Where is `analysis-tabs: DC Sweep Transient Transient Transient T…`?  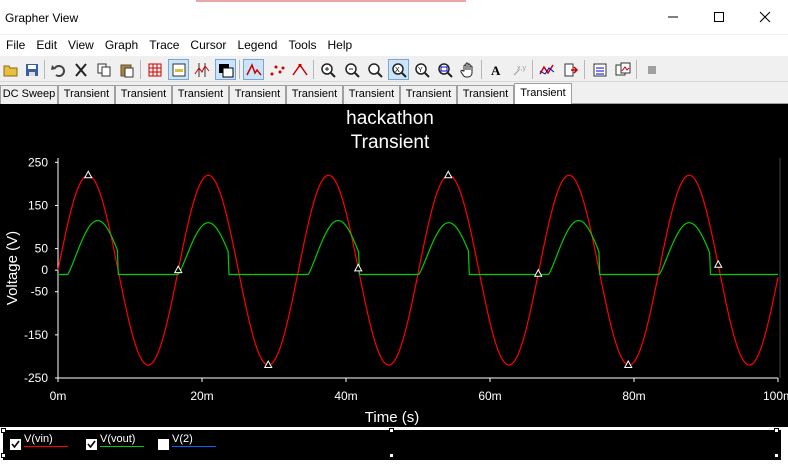 analysis-tabs: DC Sweep Transient Transient Transient T… is located at coordinates (394, 93).